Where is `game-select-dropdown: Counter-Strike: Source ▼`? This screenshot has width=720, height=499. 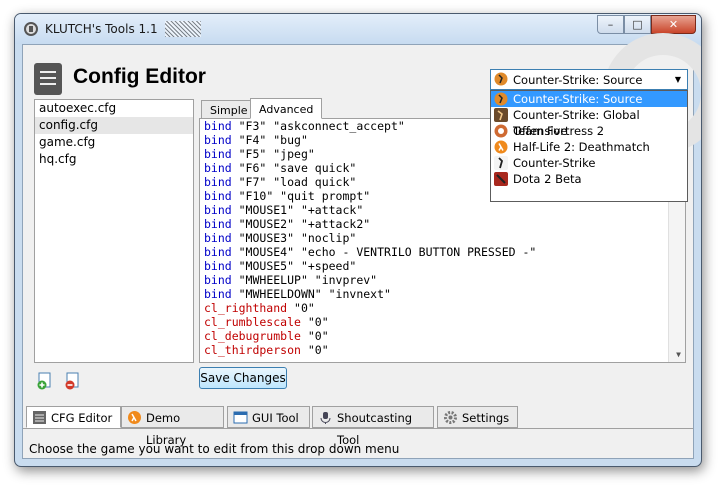
game-select-dropdown: Counter-Strike: Source ▼ is located at coordinates (589, 79).